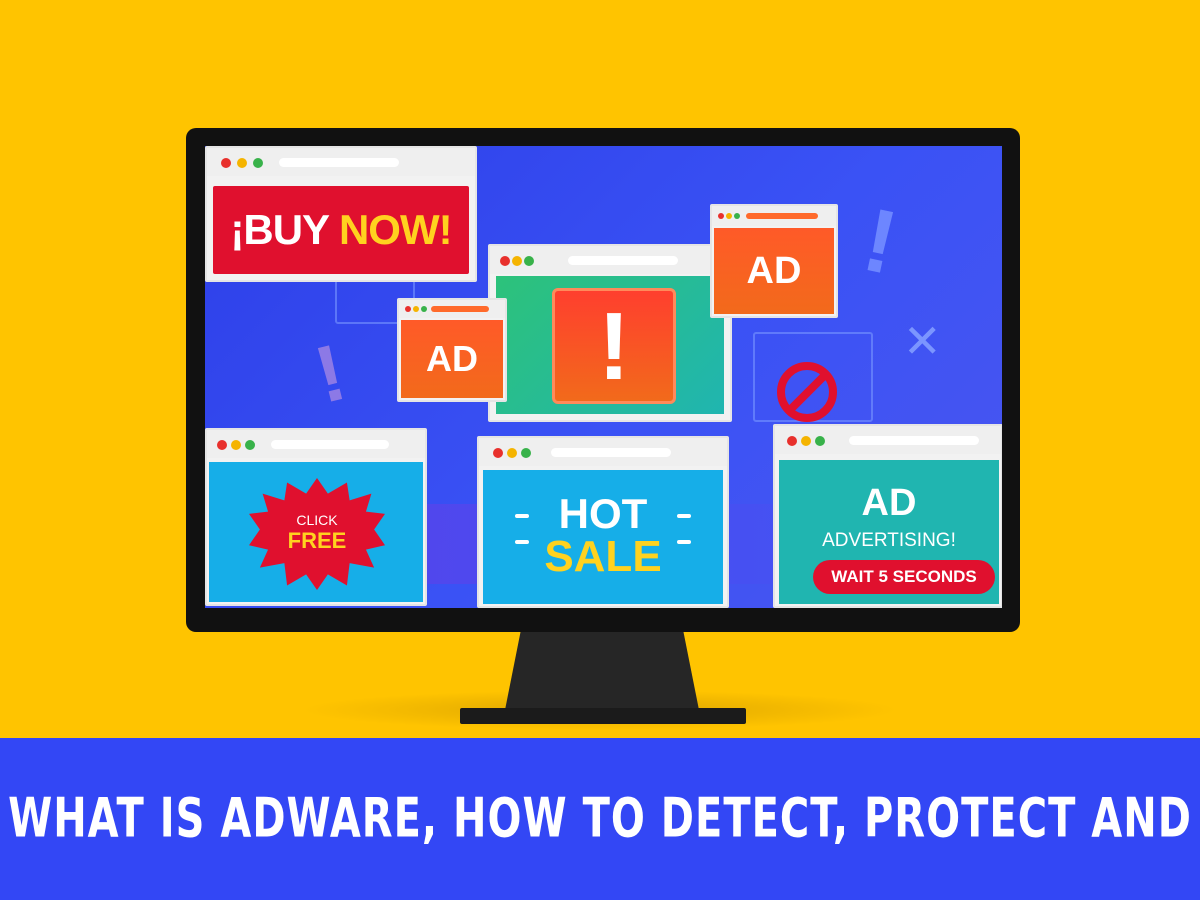 The image size is (1200, 900). What do you see at coordinates (889, 540) in the screenshot?
I see `advertising-text: ADVERTISING!` at bounding box center [889, 540].